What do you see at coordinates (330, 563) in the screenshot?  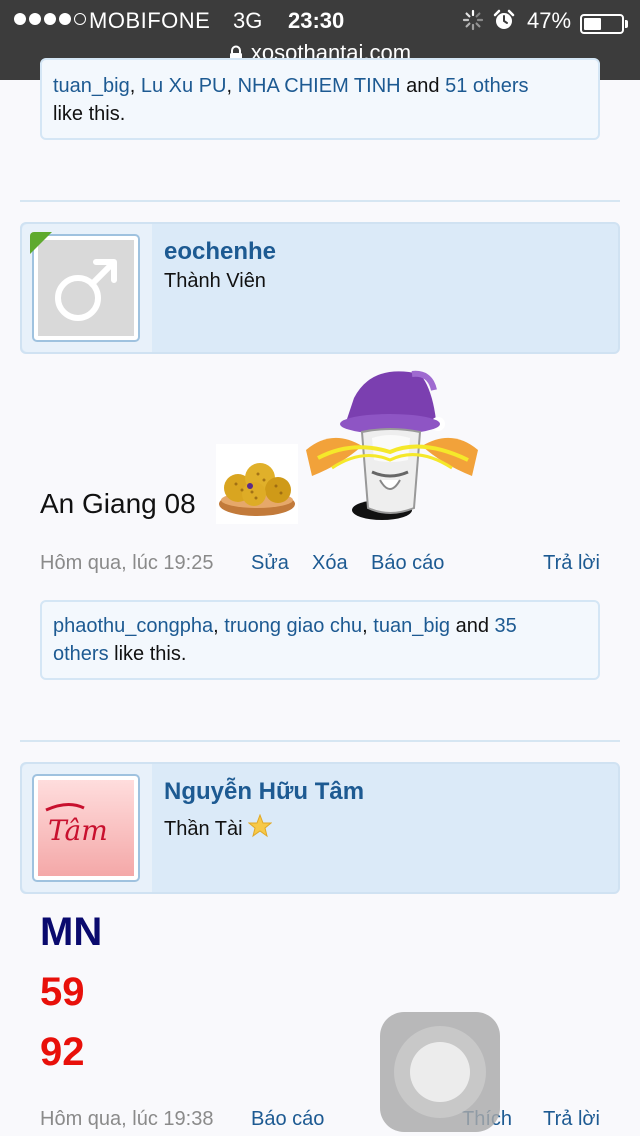 I see `delete-link: Xóa` at bounding box center [330, 563].